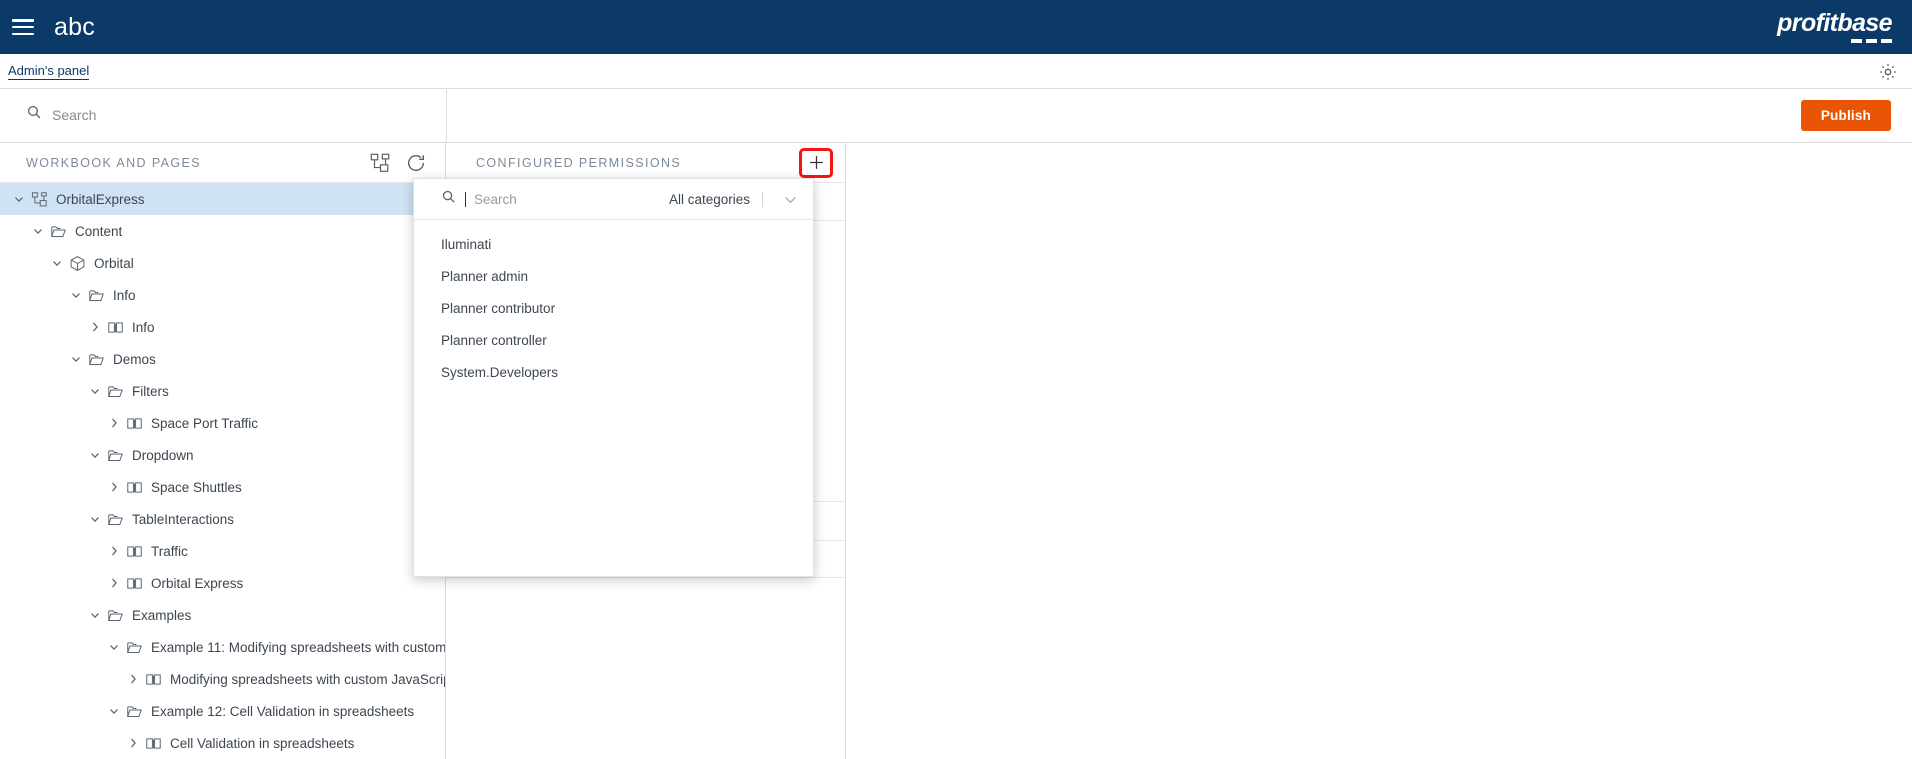 Image resolution: width=1912 pixels, height=759 pixels. What do you see at coordinates (222, 519) in the screenshot?
I see `tree-item: TableInteractions` at bounding box center [222, 519].